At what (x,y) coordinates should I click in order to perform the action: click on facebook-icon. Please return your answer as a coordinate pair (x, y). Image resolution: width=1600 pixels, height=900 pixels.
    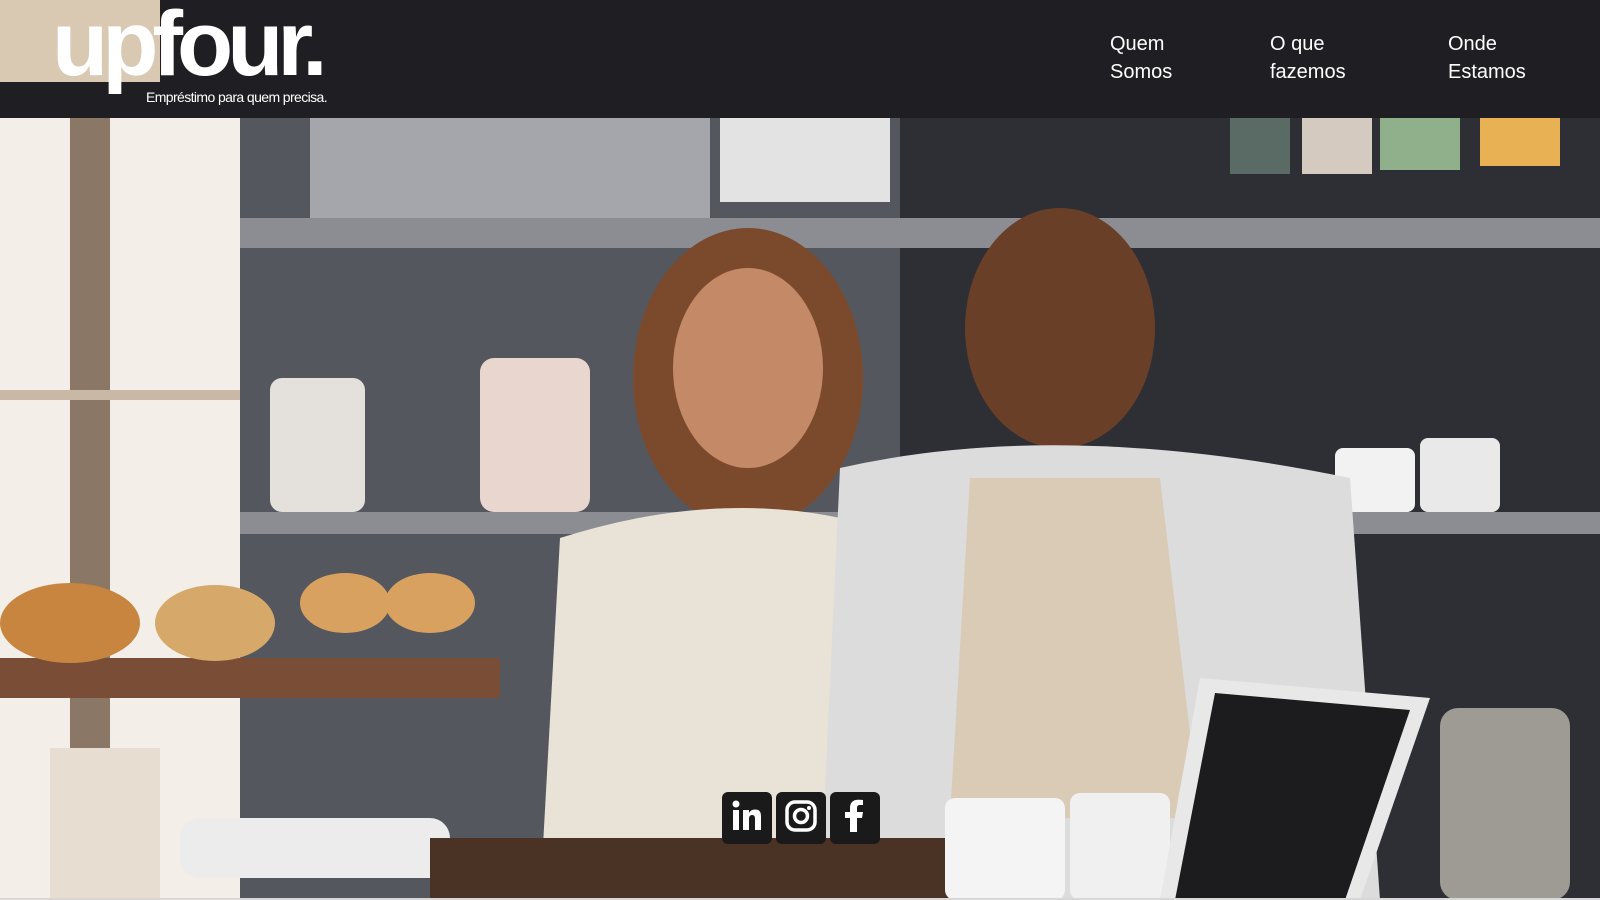
    Looking at the image, I should click on (855, 818).